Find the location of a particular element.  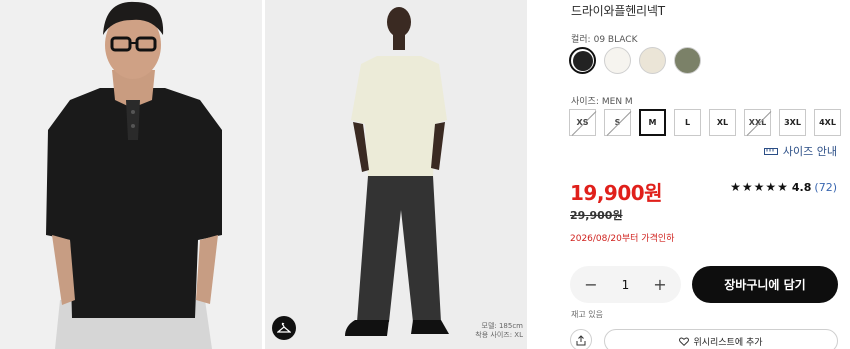

color-label: 컬러: 09 BLACK is located at coordinates (604, 38).